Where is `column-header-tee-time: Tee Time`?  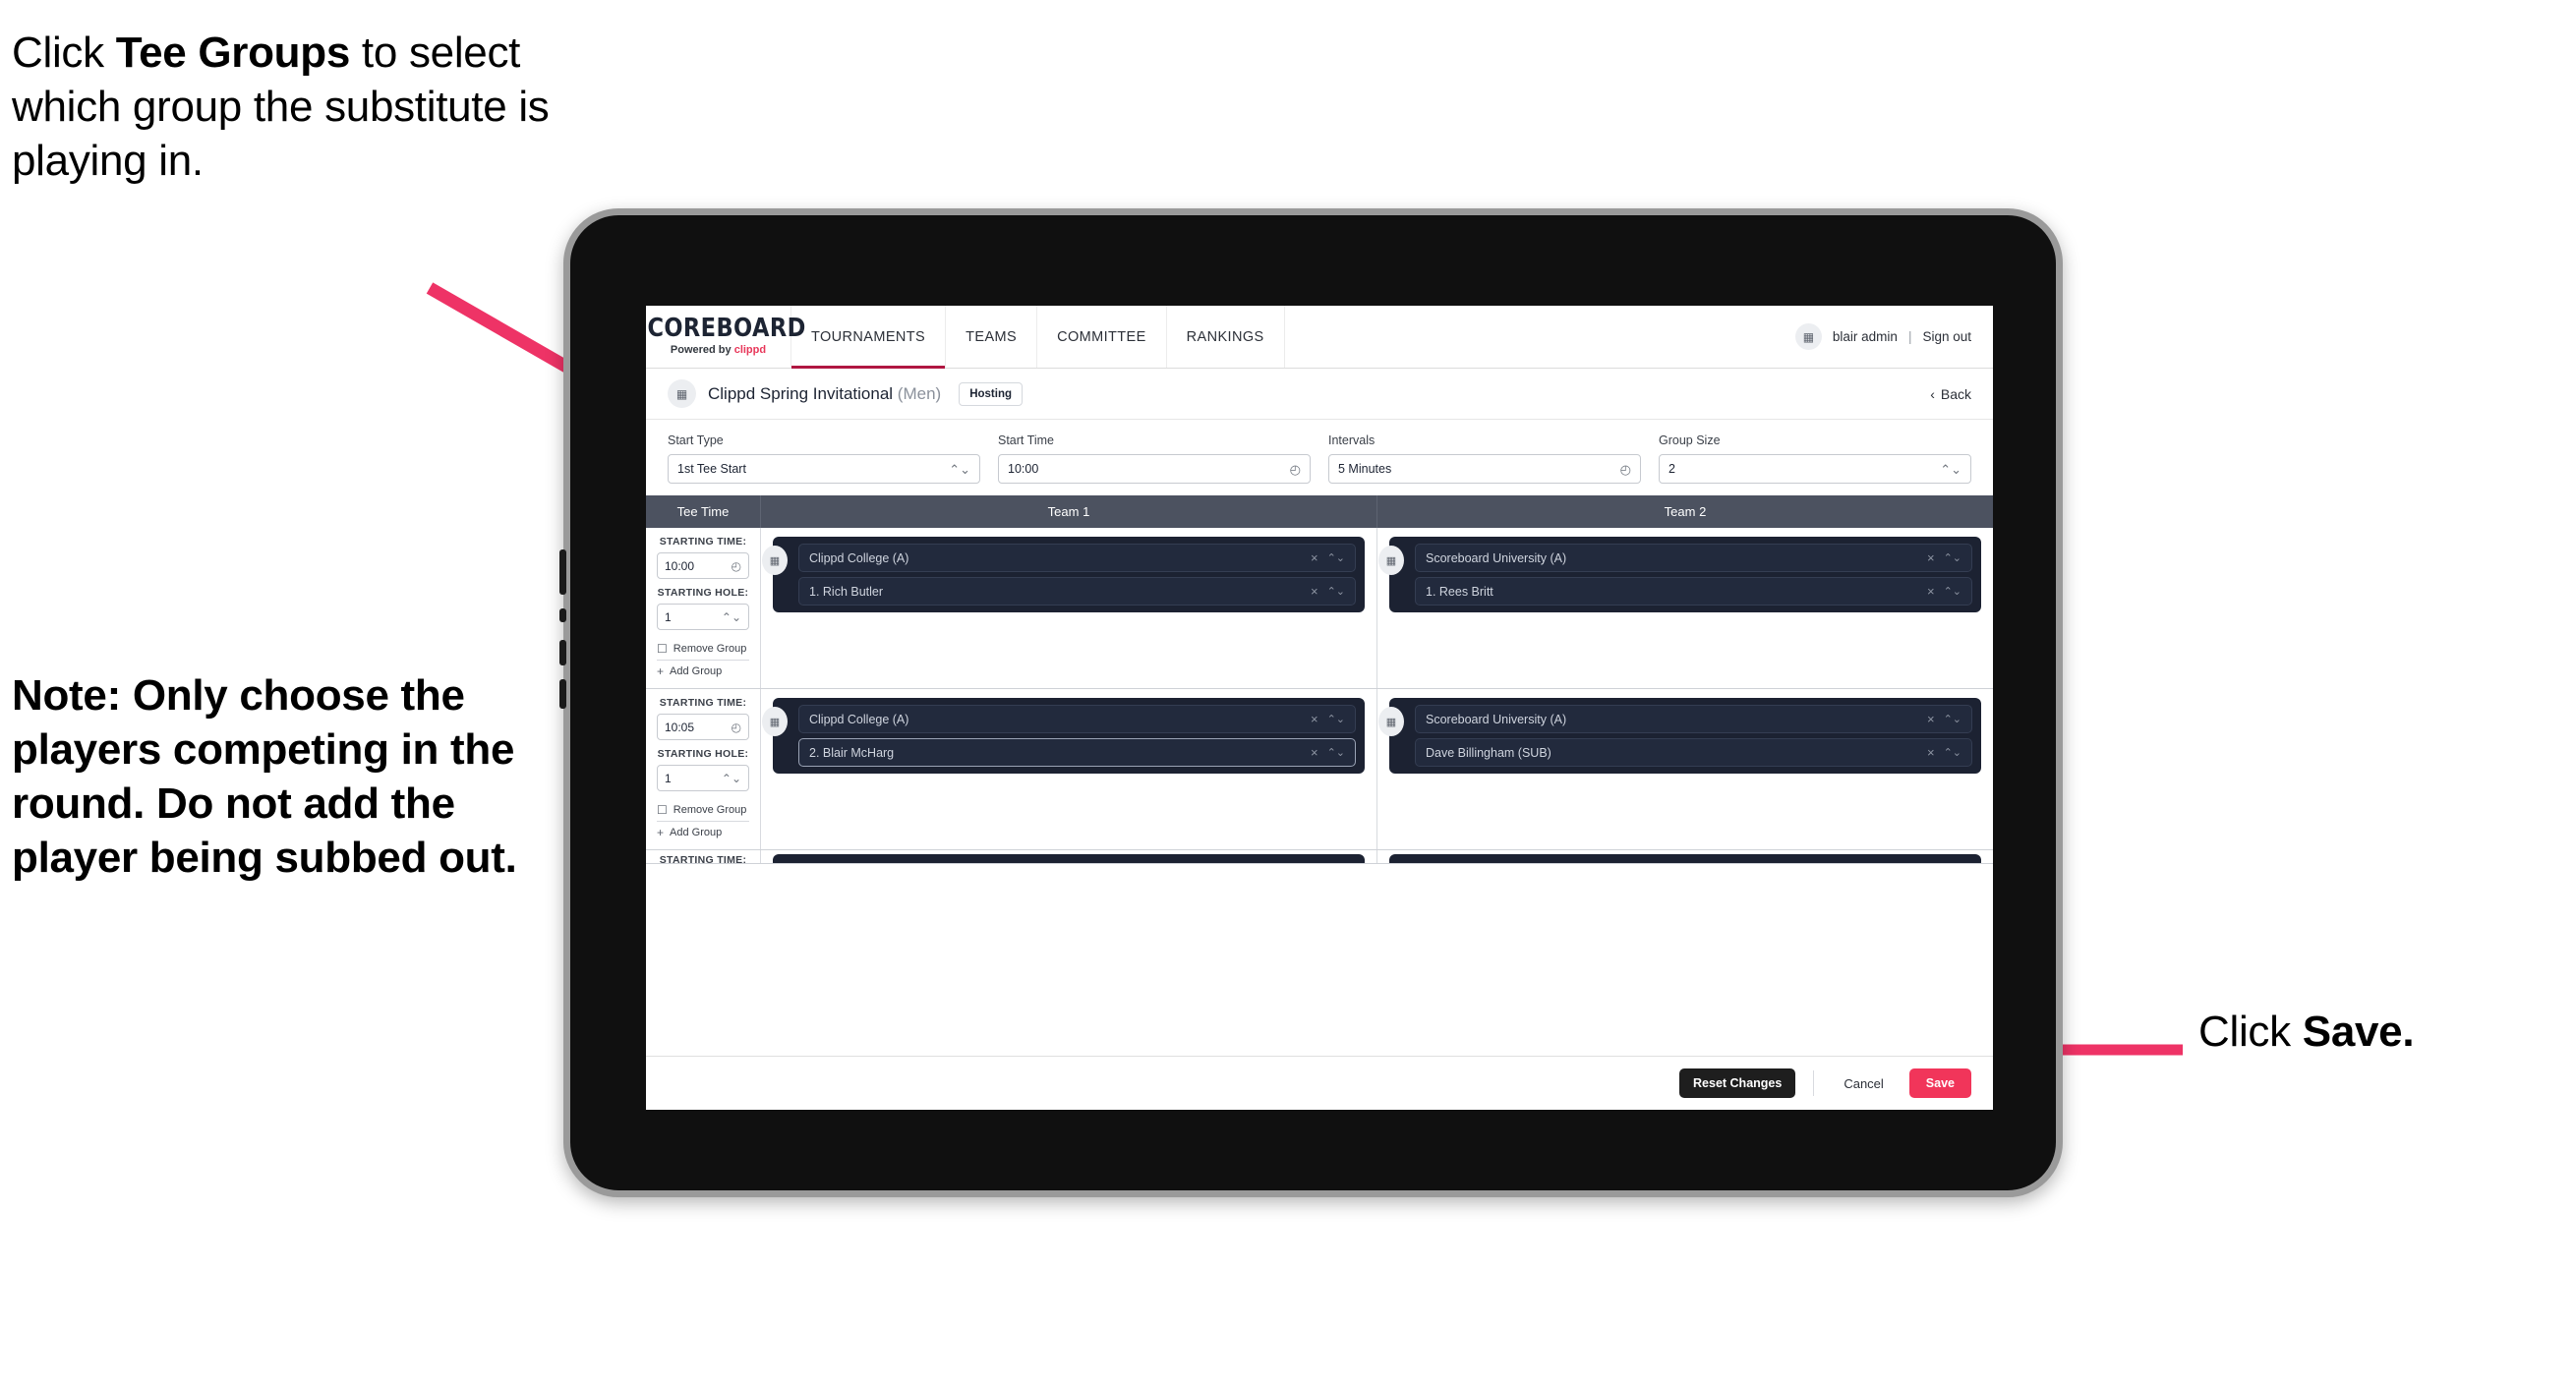 column-header-tee-time: Tee Time is located at coordinates (703, 512).